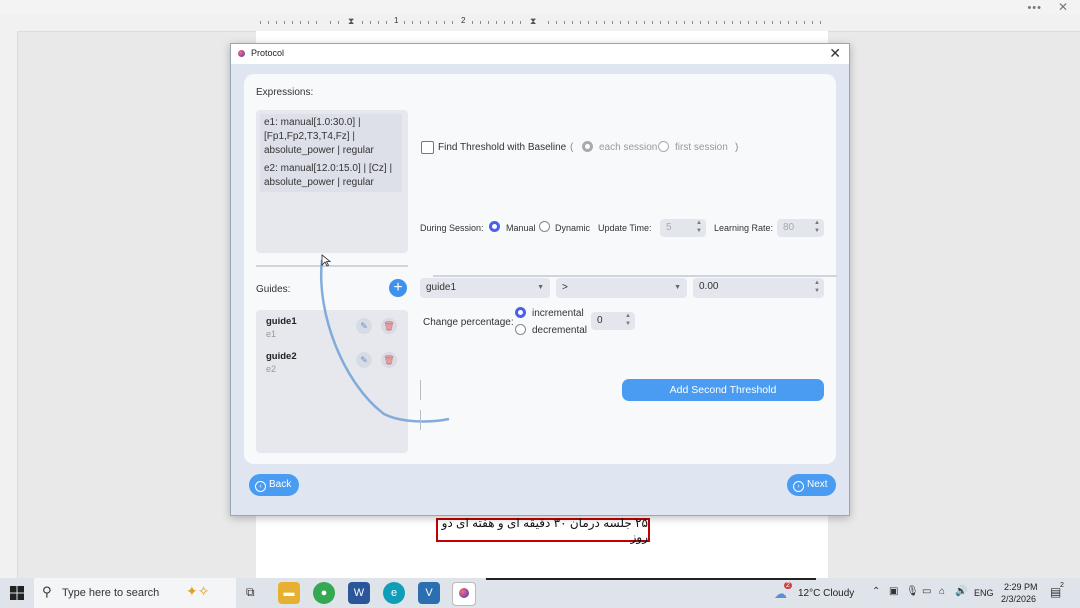  Describe the element at coordinates (281, 321) in the screenshot. I see `guide-item-name: guide1` at that location.